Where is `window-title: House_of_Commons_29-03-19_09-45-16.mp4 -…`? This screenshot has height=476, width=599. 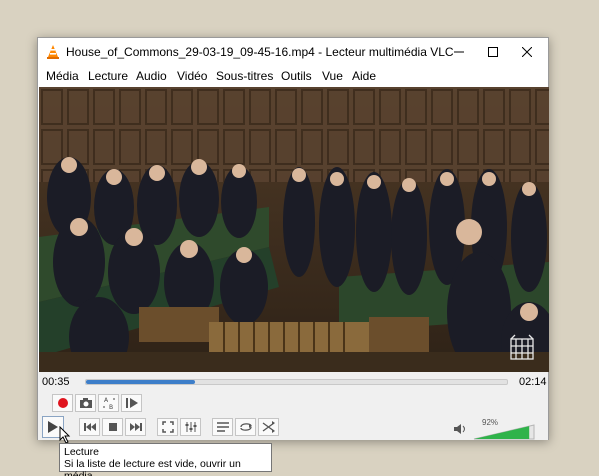
window-title: House_of_Commons_29-03-19_09-45-16.mp4 -… is located at coordinates (260, 52).